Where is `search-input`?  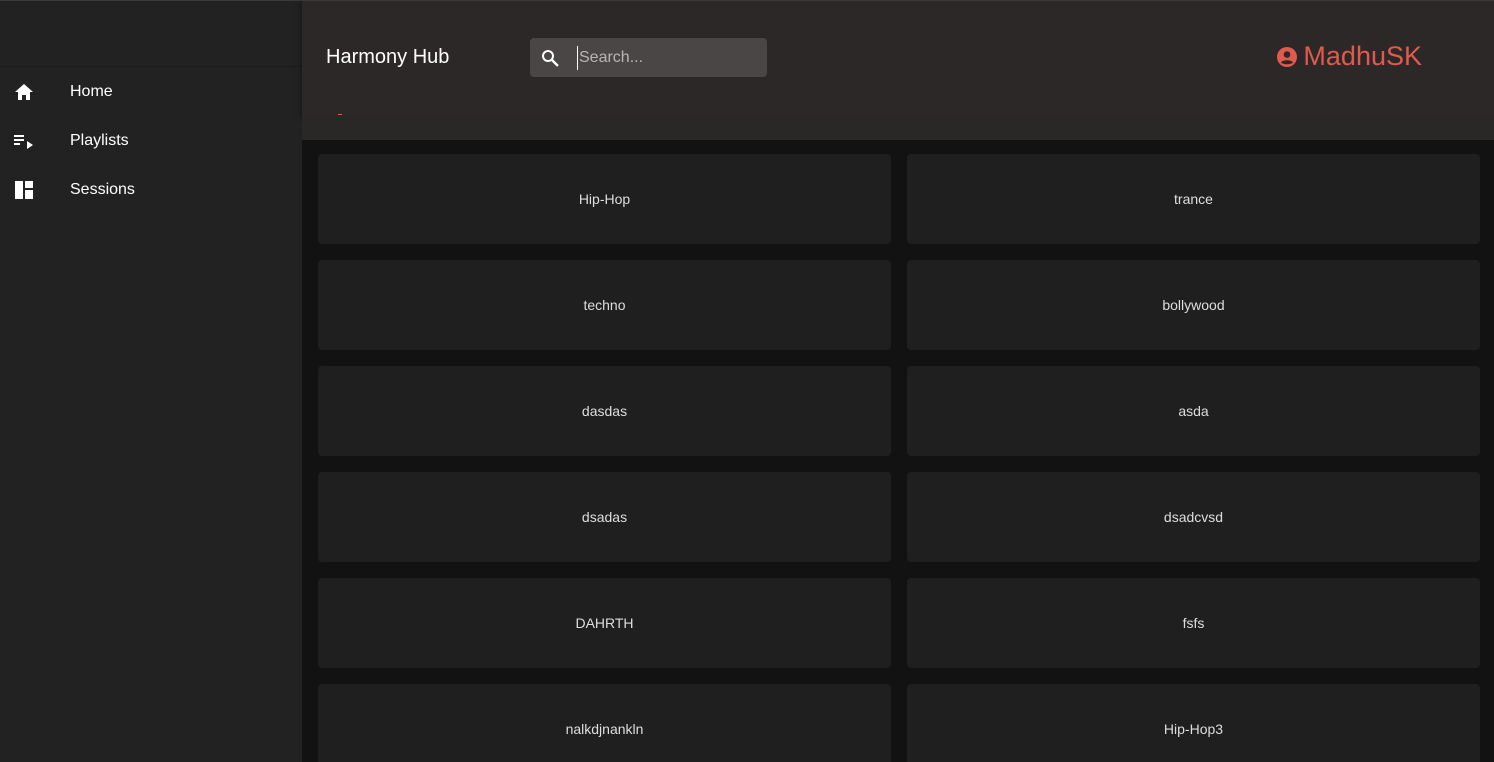
search-input is located at coordinates (667, 57).